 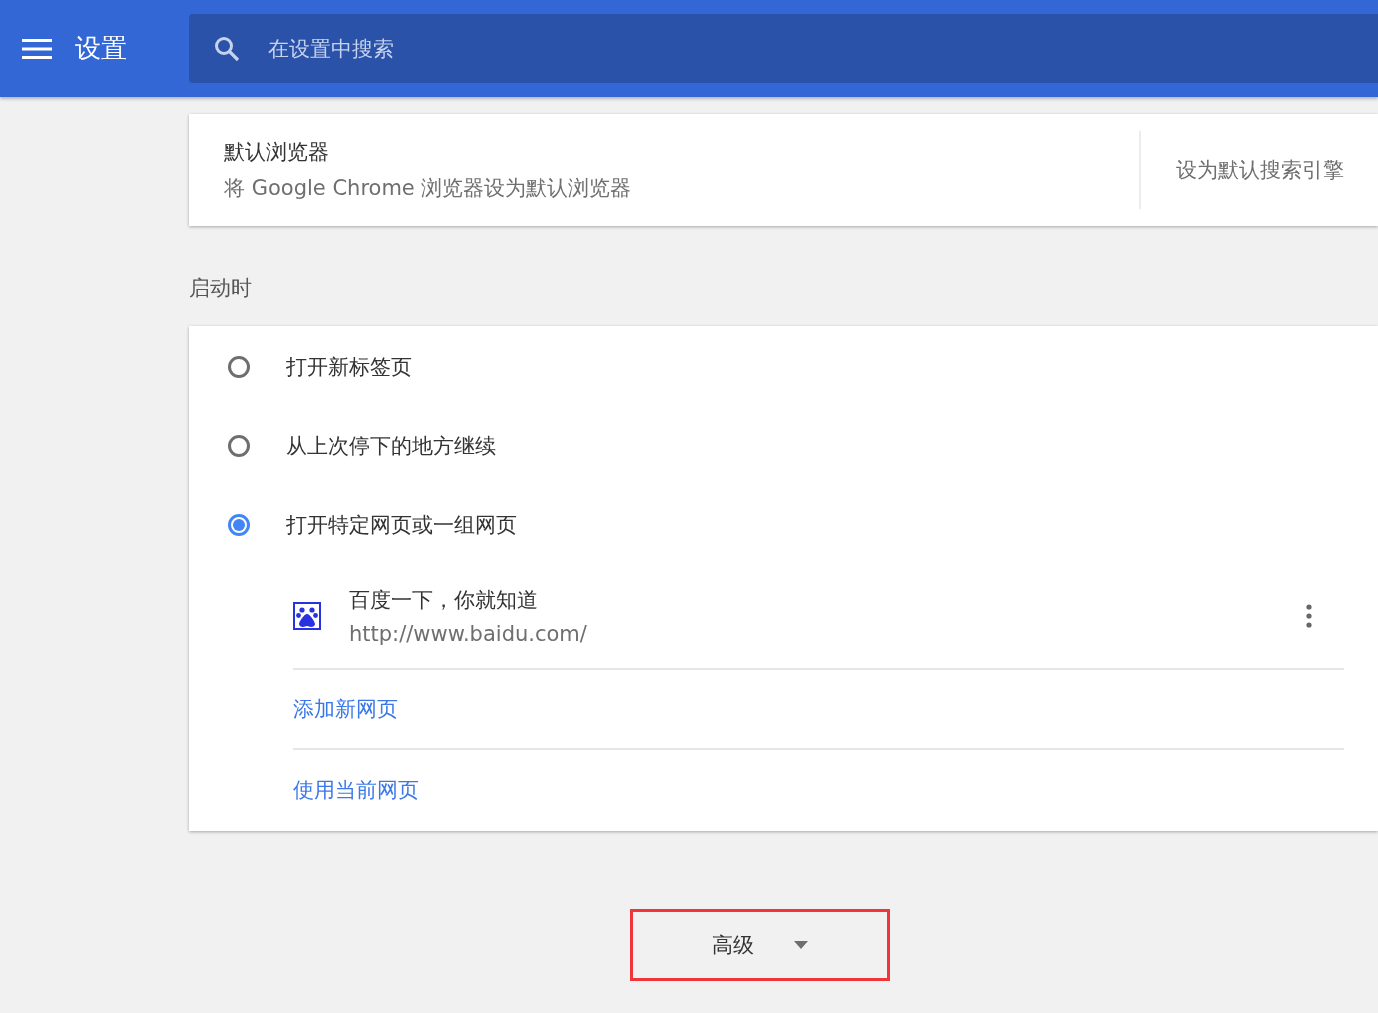 I want to click on caret-icon, so click(x=801, y=945).